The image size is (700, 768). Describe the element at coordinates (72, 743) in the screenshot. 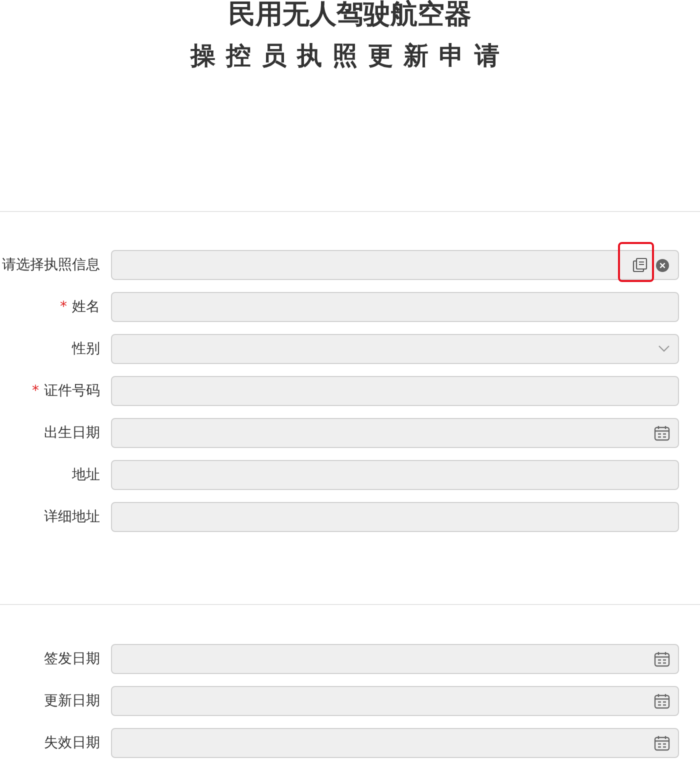

I see `label-text: 失效日期` at that location.